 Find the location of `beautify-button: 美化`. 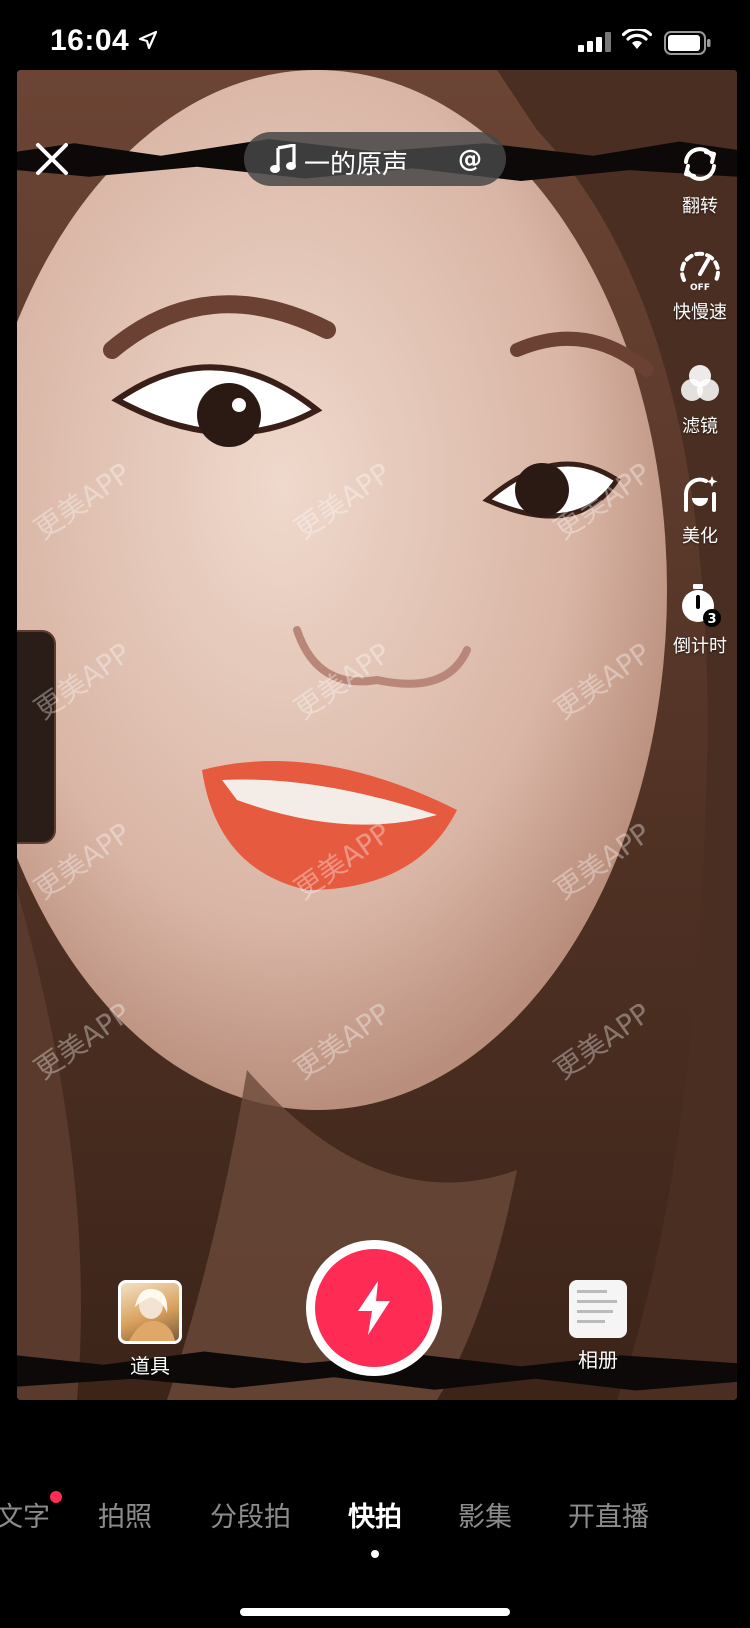

beautify-button: 美化 is located at coordinates (700, 509).